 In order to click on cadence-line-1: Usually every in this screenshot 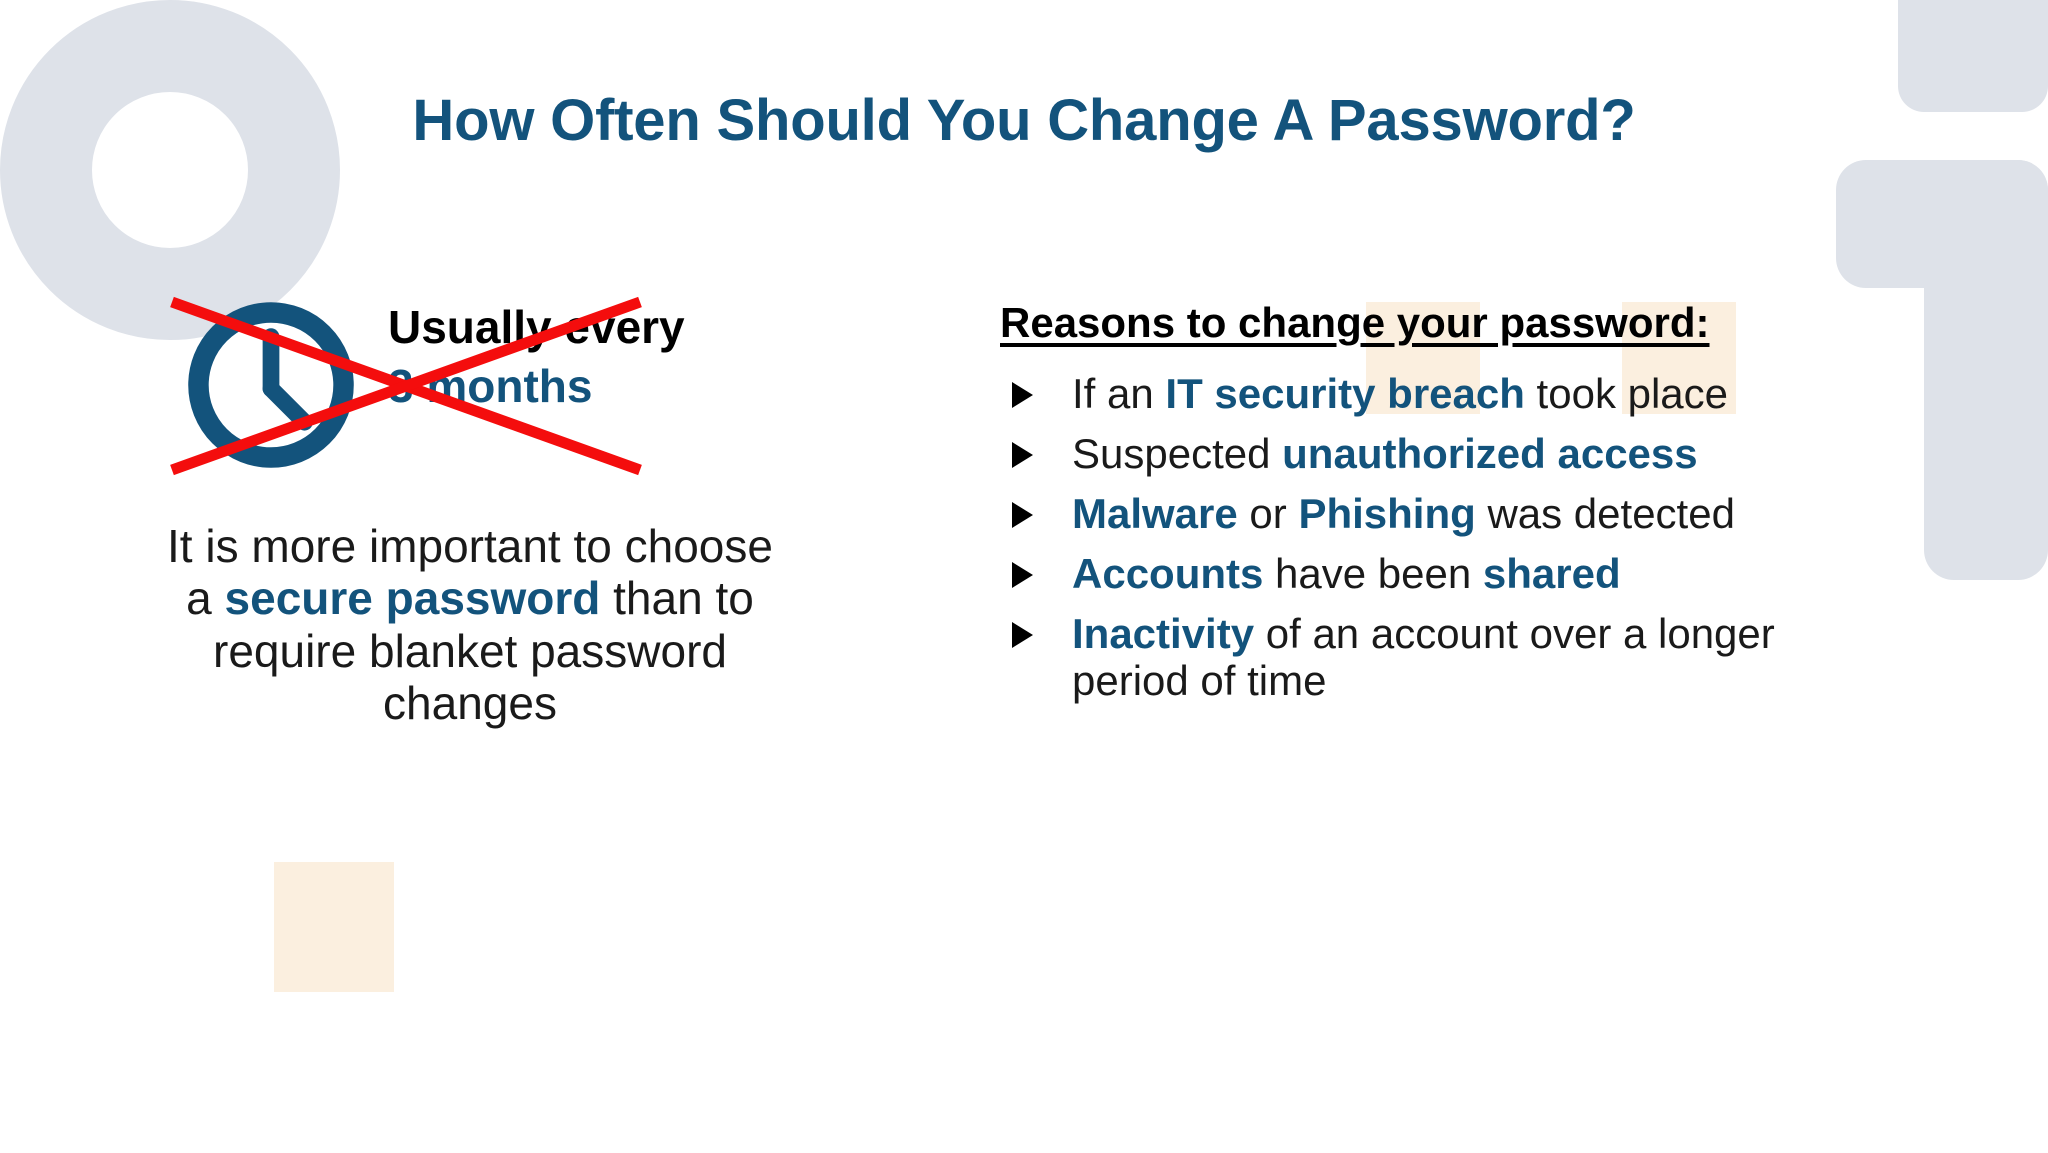, I will do `click(536, 327)`.